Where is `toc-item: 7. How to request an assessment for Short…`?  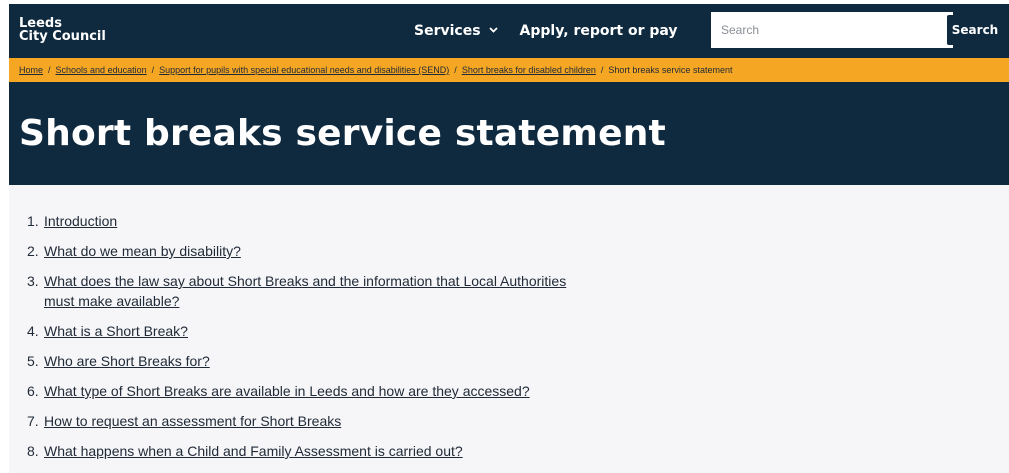
toc-item: 7. How to request an assessment for Short… is located at coordinates (518, 421).